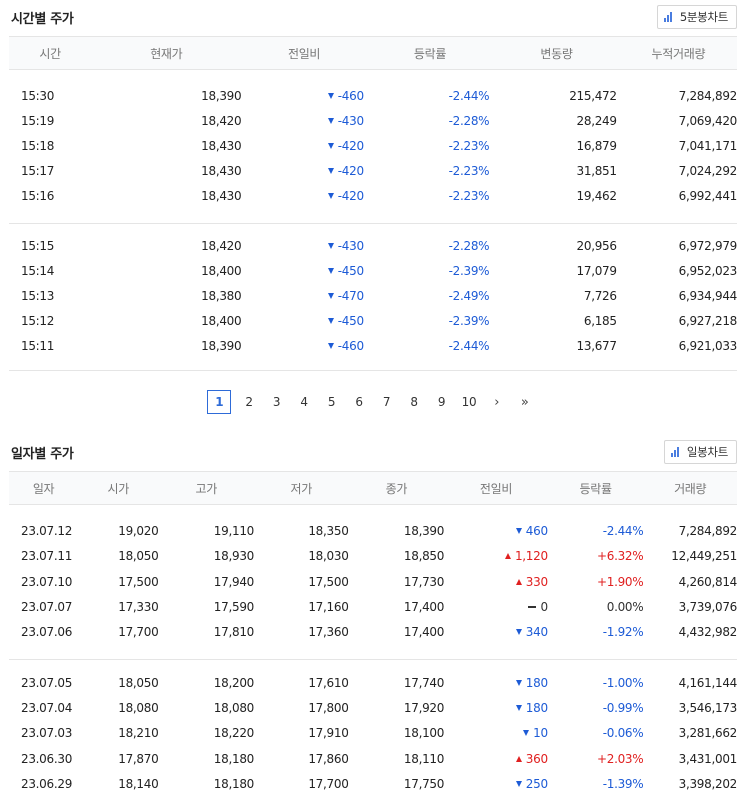 Image resolution: width=737 pixels, height=807 pixels. I want to click on close-cell: 17,730, so click(424, 581).